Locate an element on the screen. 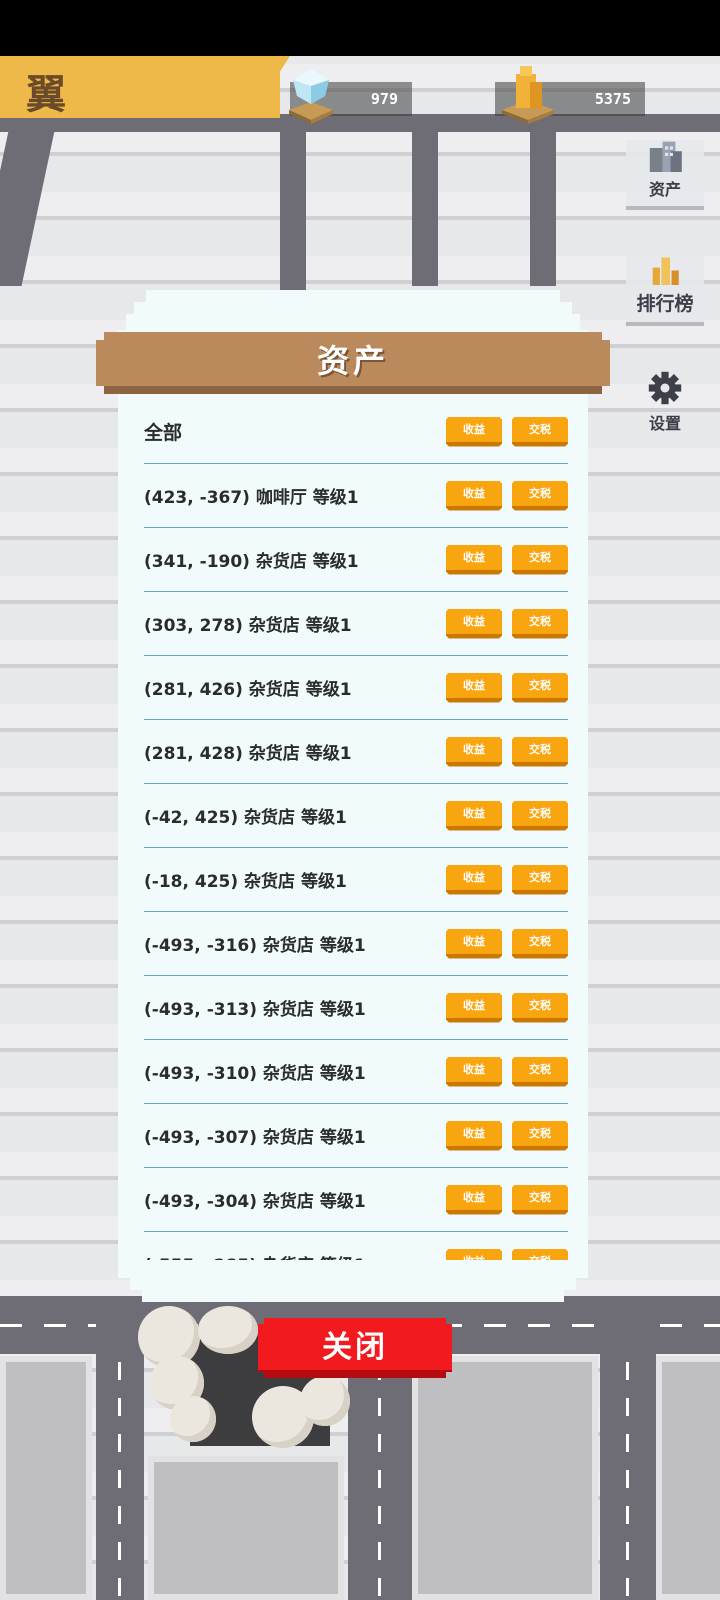 The width and height of the screenshot is (720, 1600). list-item-label: (-42, 425) 杂货店 等级1 is located at coordinates (245, 818).